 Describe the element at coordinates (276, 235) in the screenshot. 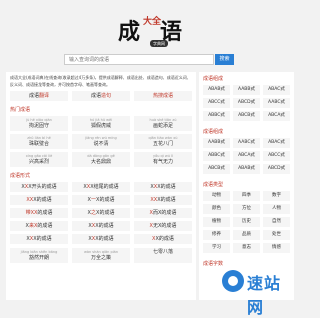

I see `sidebar-item: 处世` at that location.